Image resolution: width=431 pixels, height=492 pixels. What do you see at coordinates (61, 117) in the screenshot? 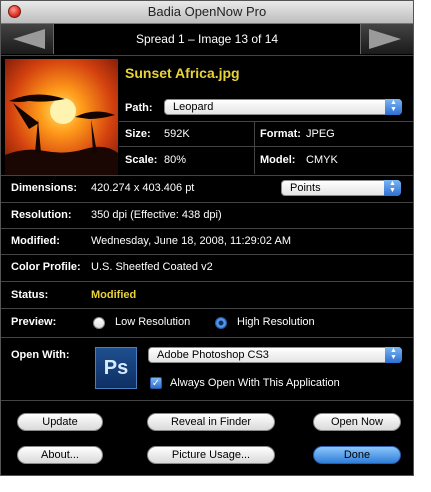
I see `image-thumbnail` at bounding box center [61, 117].